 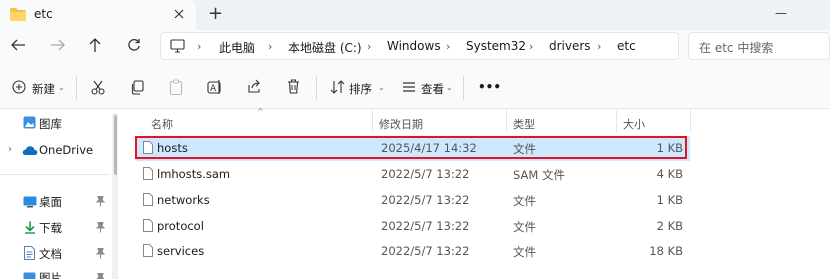 I want to click on sort-up-chevron-icon: ^, so click(x=260, y=111).